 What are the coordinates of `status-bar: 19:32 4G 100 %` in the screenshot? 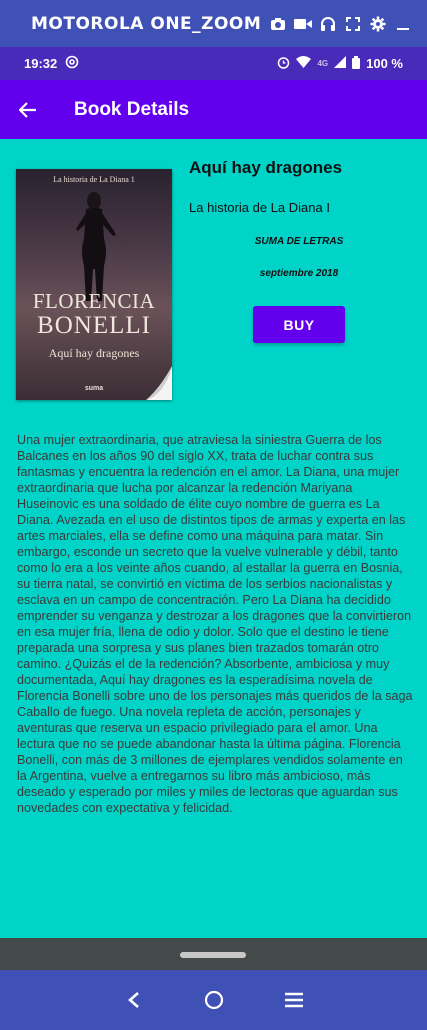 It's located at (213, 63).